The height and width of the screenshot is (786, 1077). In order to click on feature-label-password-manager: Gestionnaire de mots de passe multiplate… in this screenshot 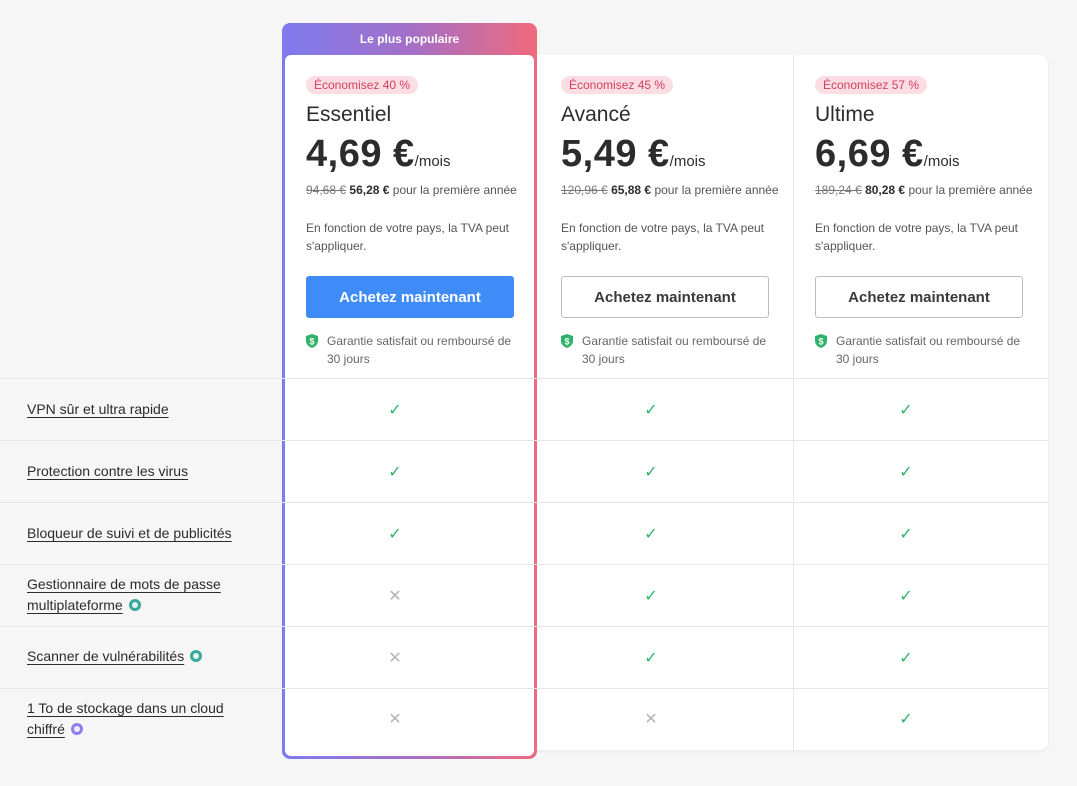, I will do `click(132, 595)`.